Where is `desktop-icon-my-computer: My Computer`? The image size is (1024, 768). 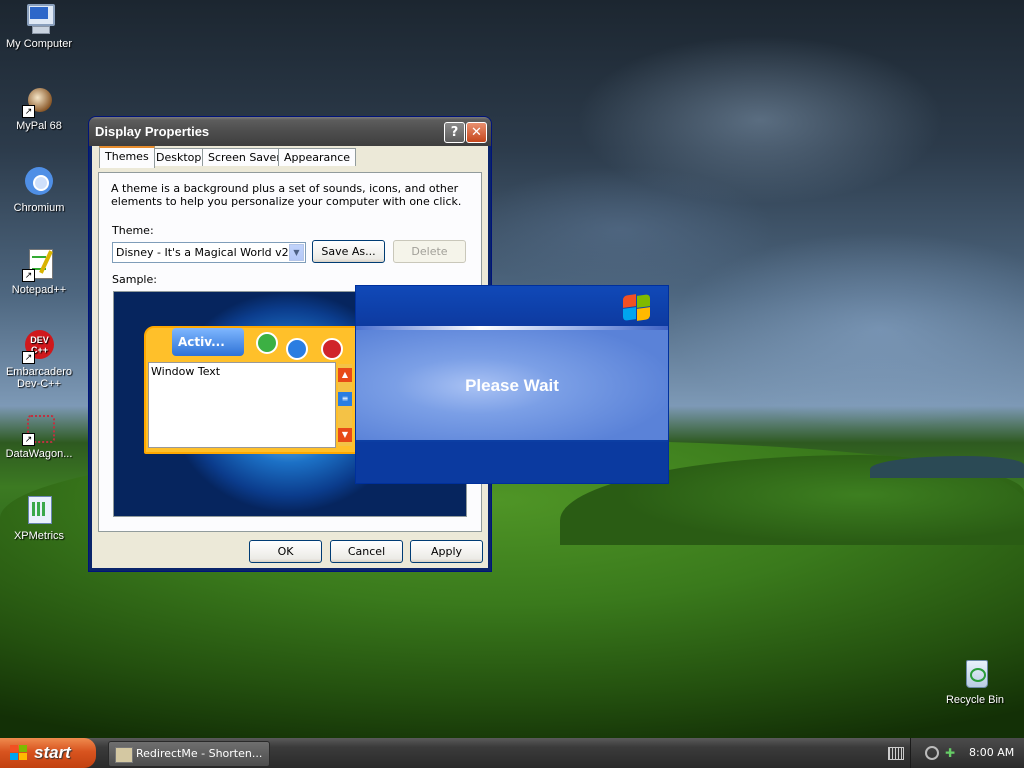 desktop-icon-my-computer: My Computer is located at coordinates (39, 26).